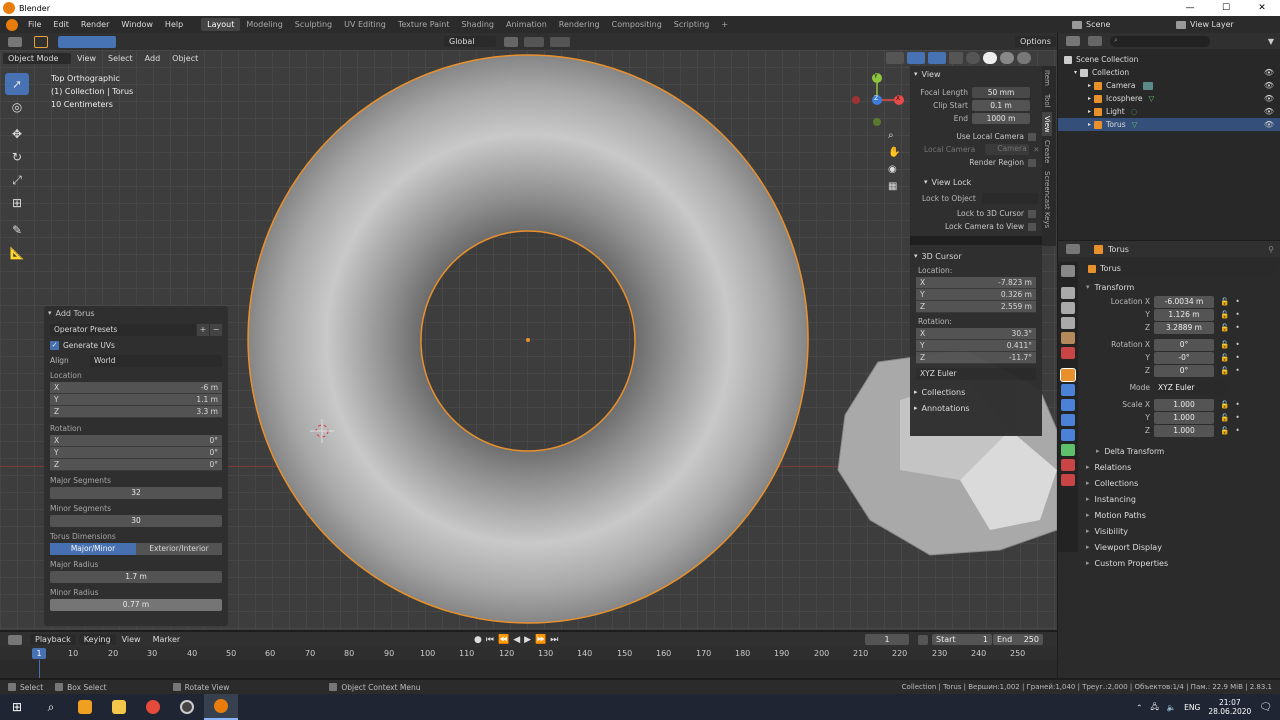 Image resolution: width=1280 pixels, height=720 pixels. I want to click on chrome-icon, so click(153, 707).